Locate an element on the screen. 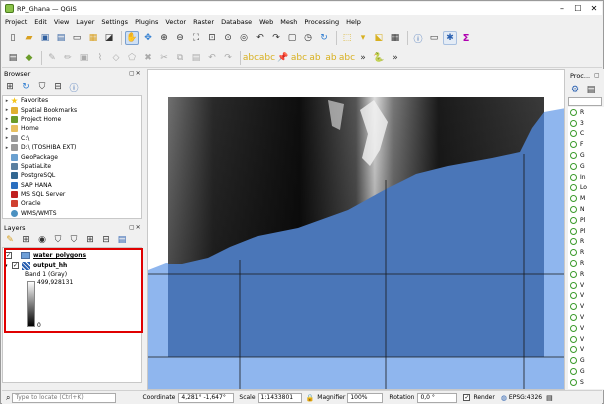 This screenshot has width=604, height=404. show-labels-icon: abc is located at coordinates (299, 58).